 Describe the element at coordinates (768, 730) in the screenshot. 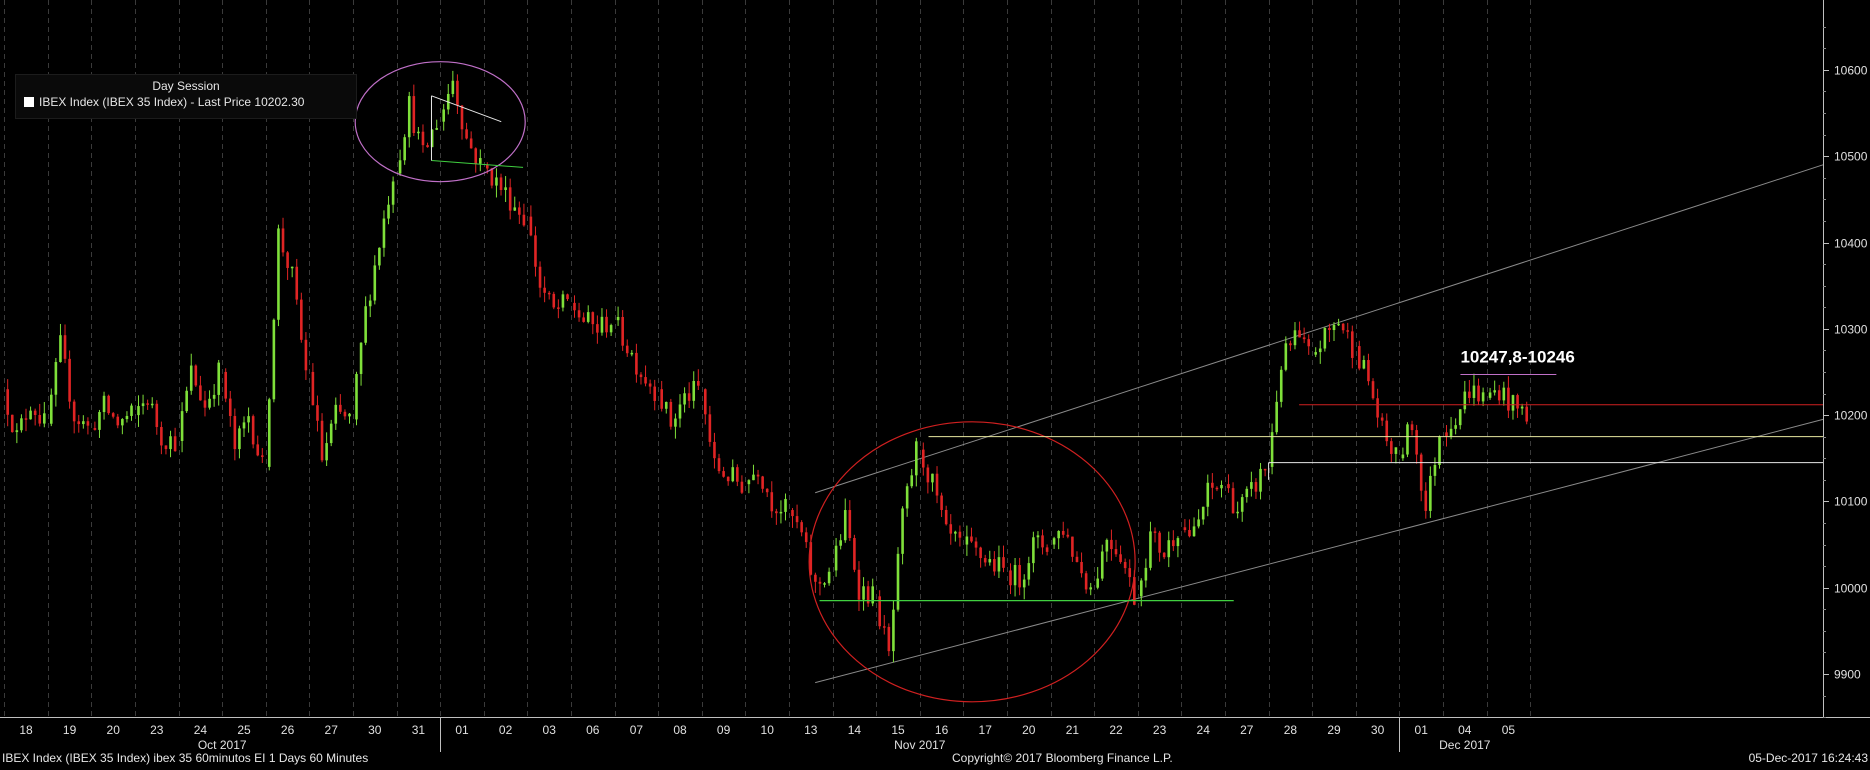

I see `x-tick-label: 10` at that location.